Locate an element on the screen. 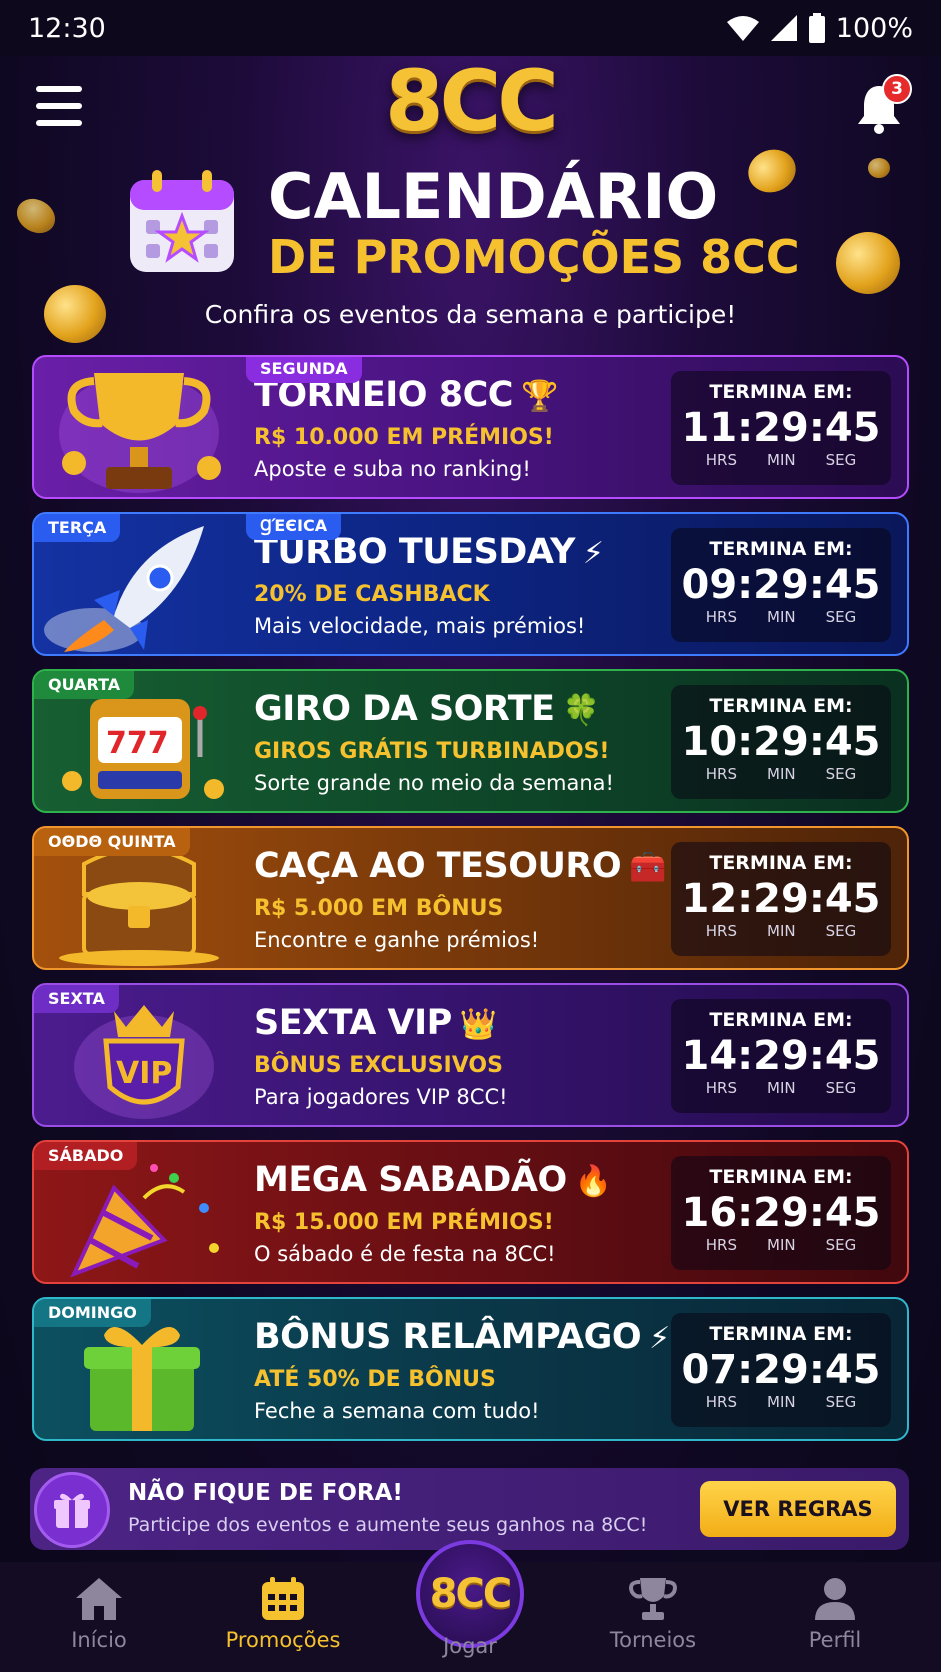  countdown-timer: TERMINA EM: 12:29:45 HRS MIN SEG is located at coordinates (781, 899).